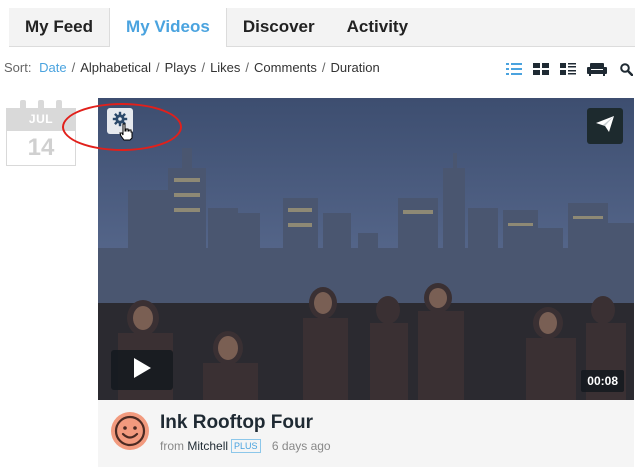 The height and width of the screenshot is (467, 639). I want to click on play-icon, so click(142, 370).